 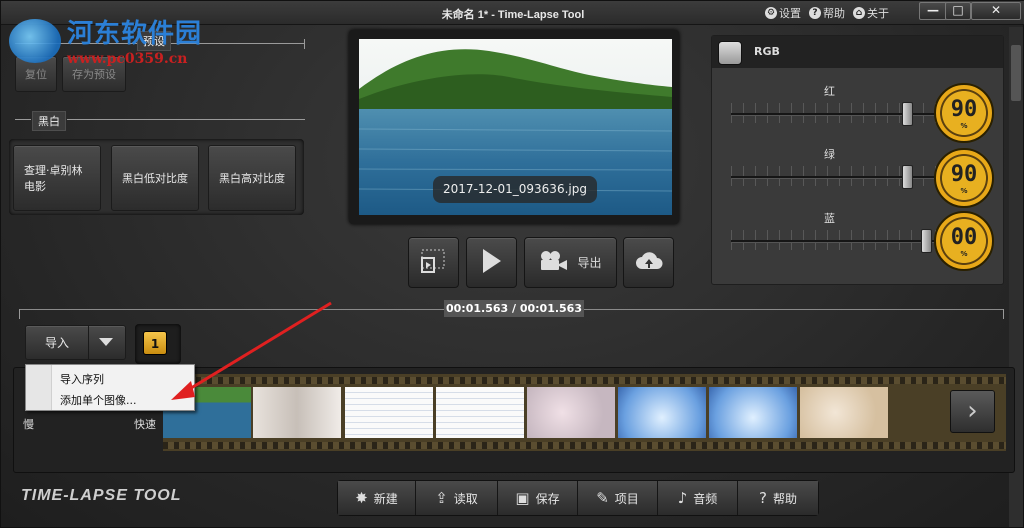 I want to click on play-icon, so click(x=492, y=262).